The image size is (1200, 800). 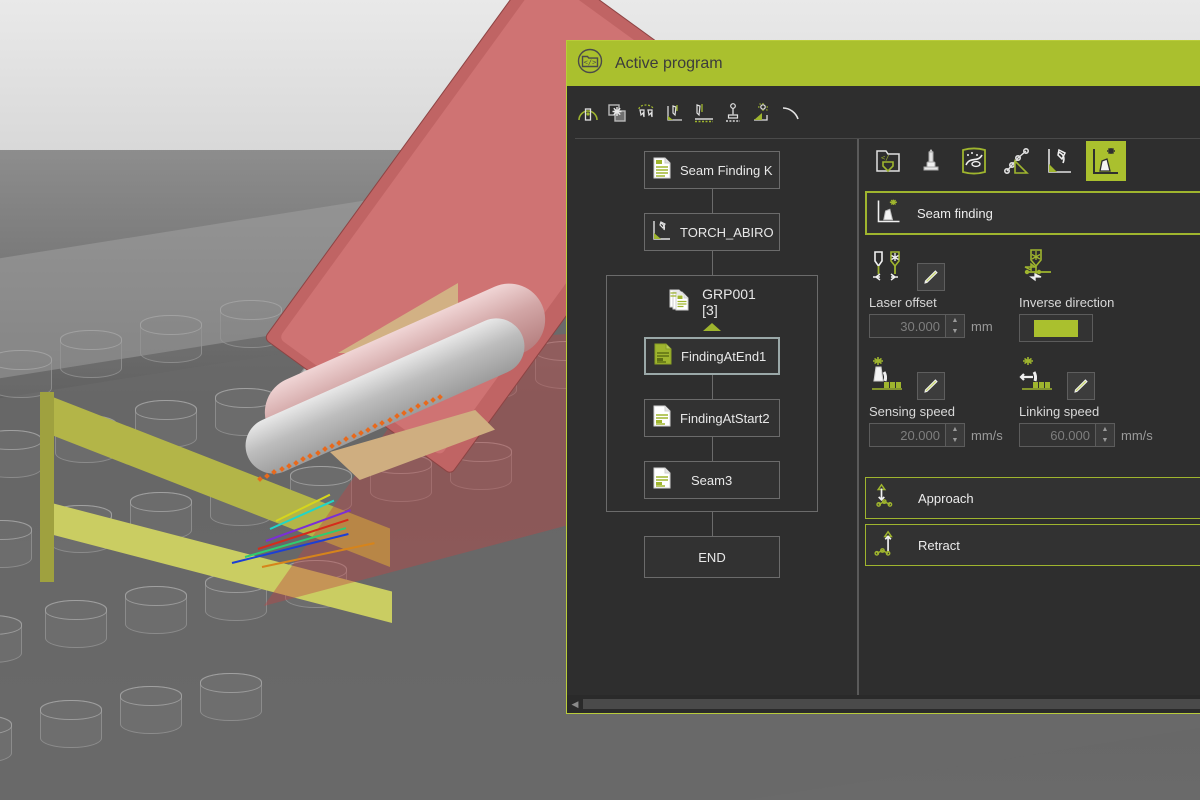 I want to click on torch-angle-icon, so click(x=662, y=232).